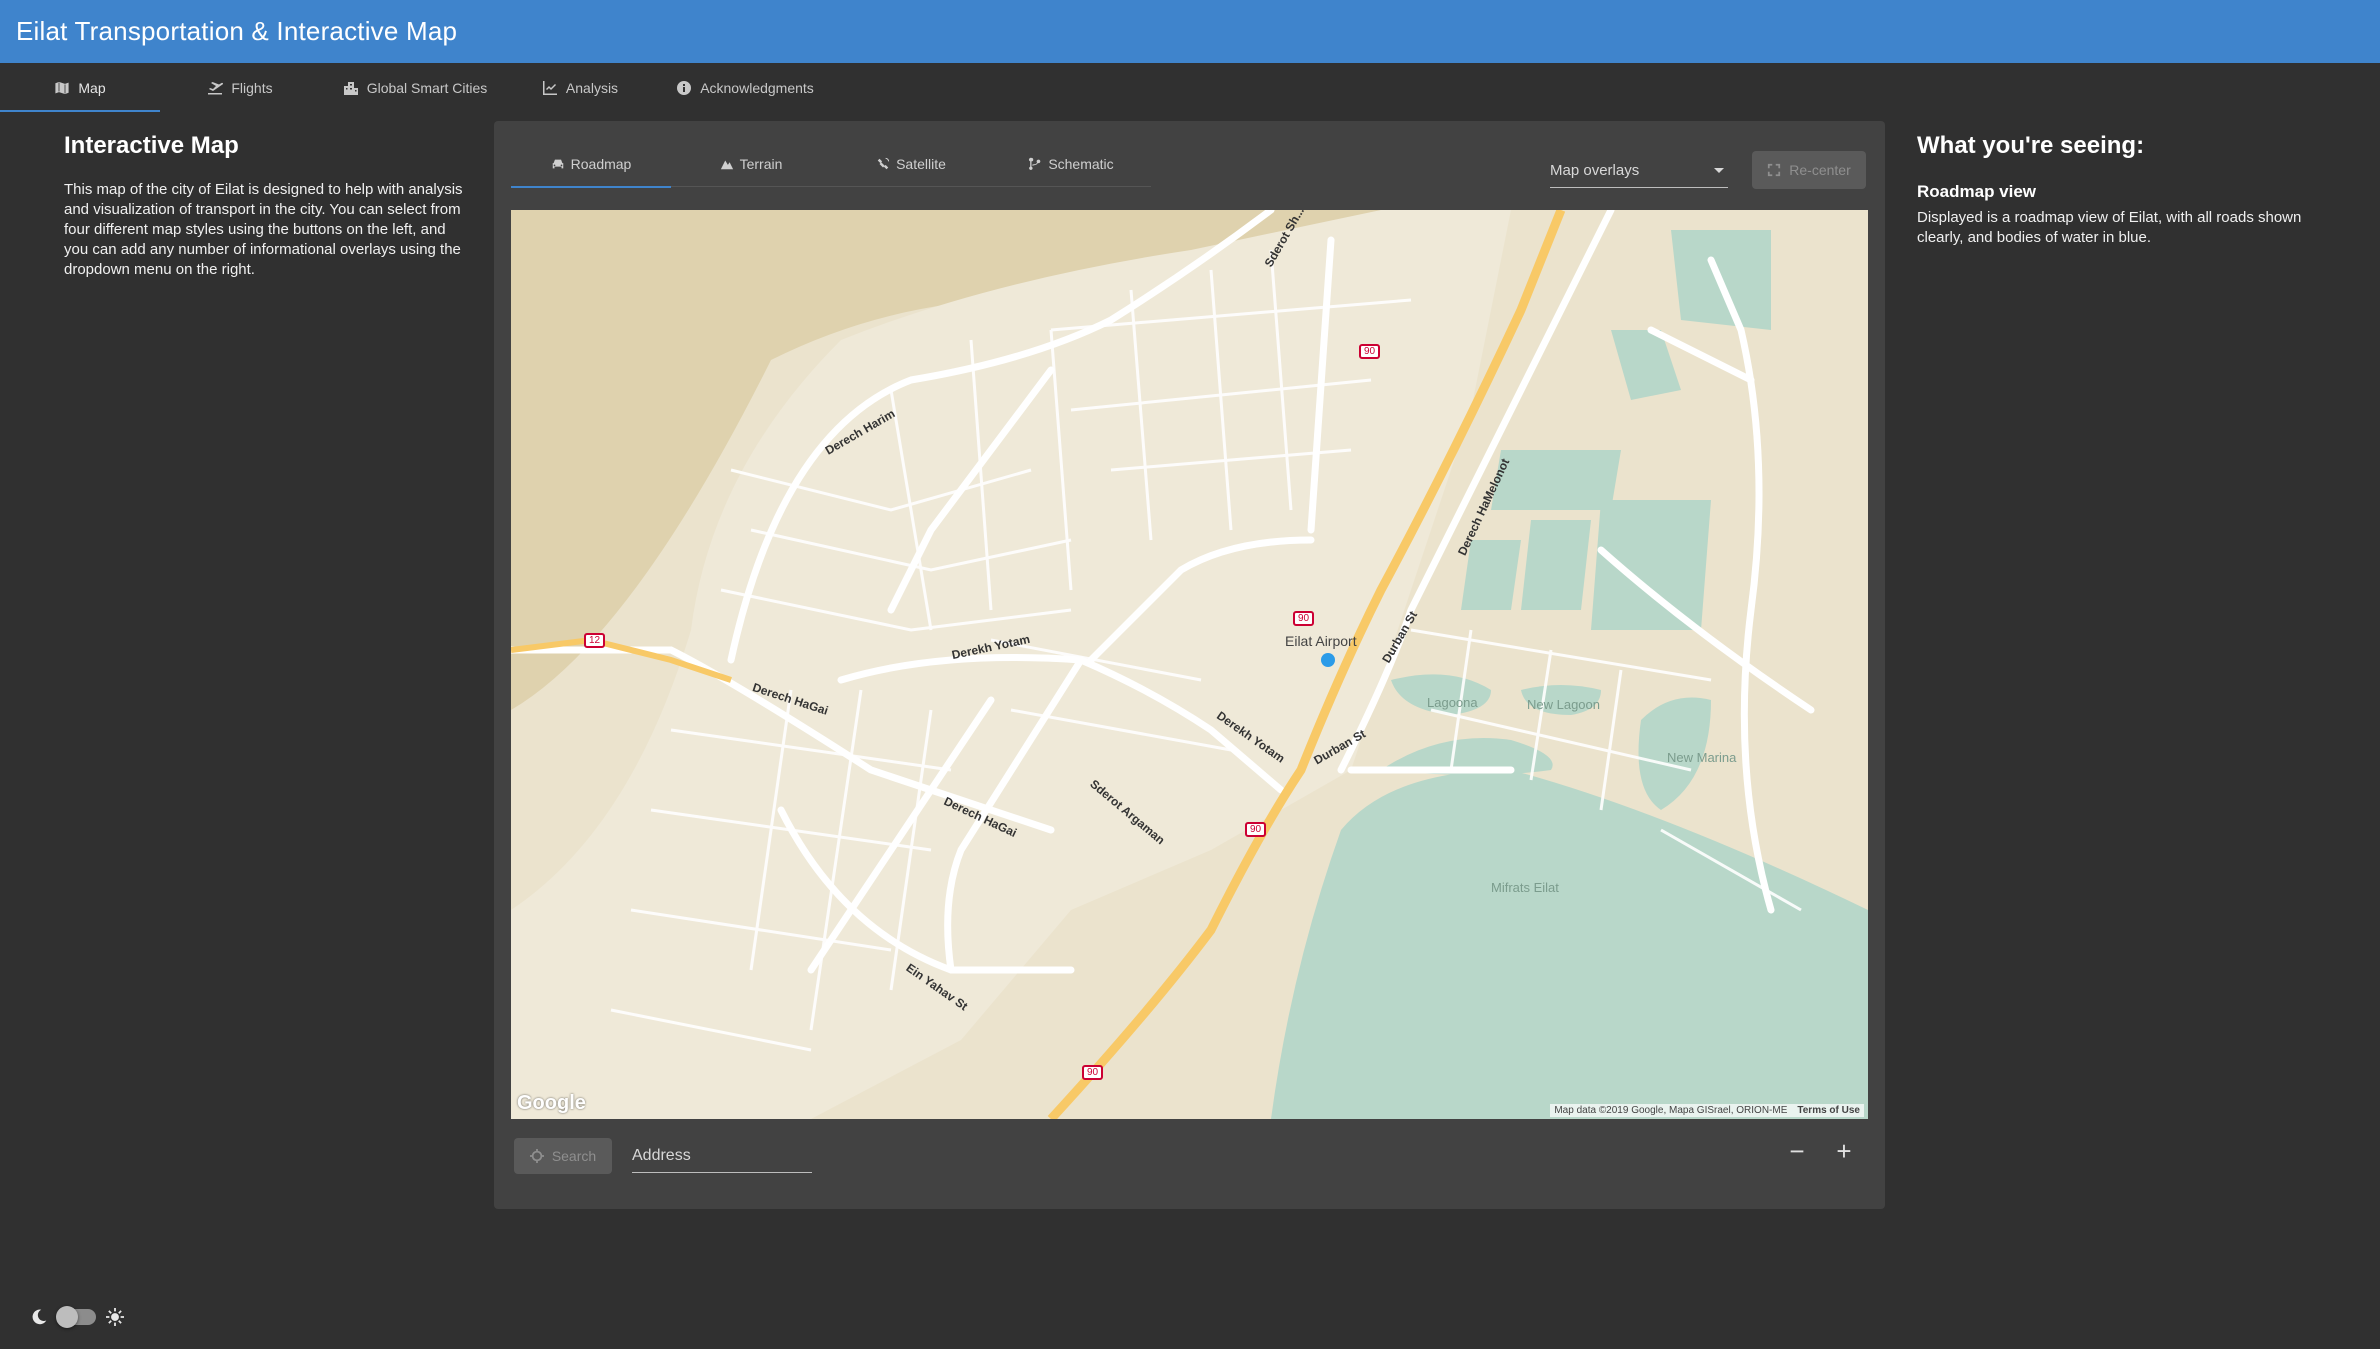 The width and height of the screenshot is (2380, 1349). What do you see at coordinates (661, 1155) in the screenshot?
I see `address-placeholder: Address` at bounding box center [661, 1155].